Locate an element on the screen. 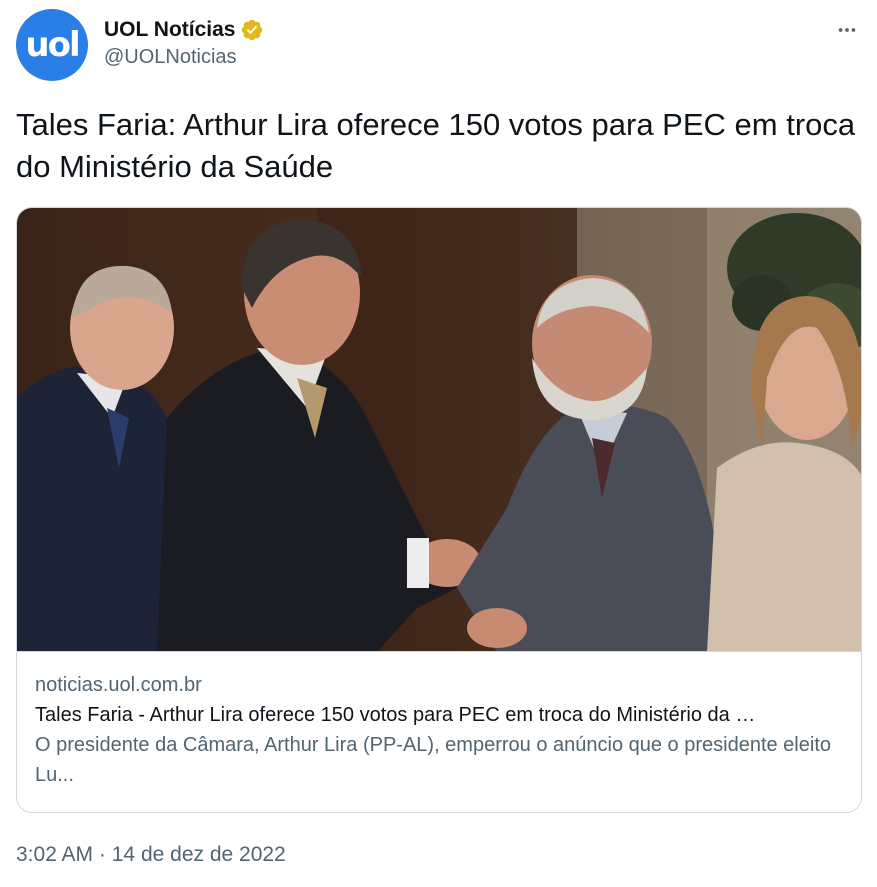  tweet-time: 3:02 AM is located at coordinates (54, 854).